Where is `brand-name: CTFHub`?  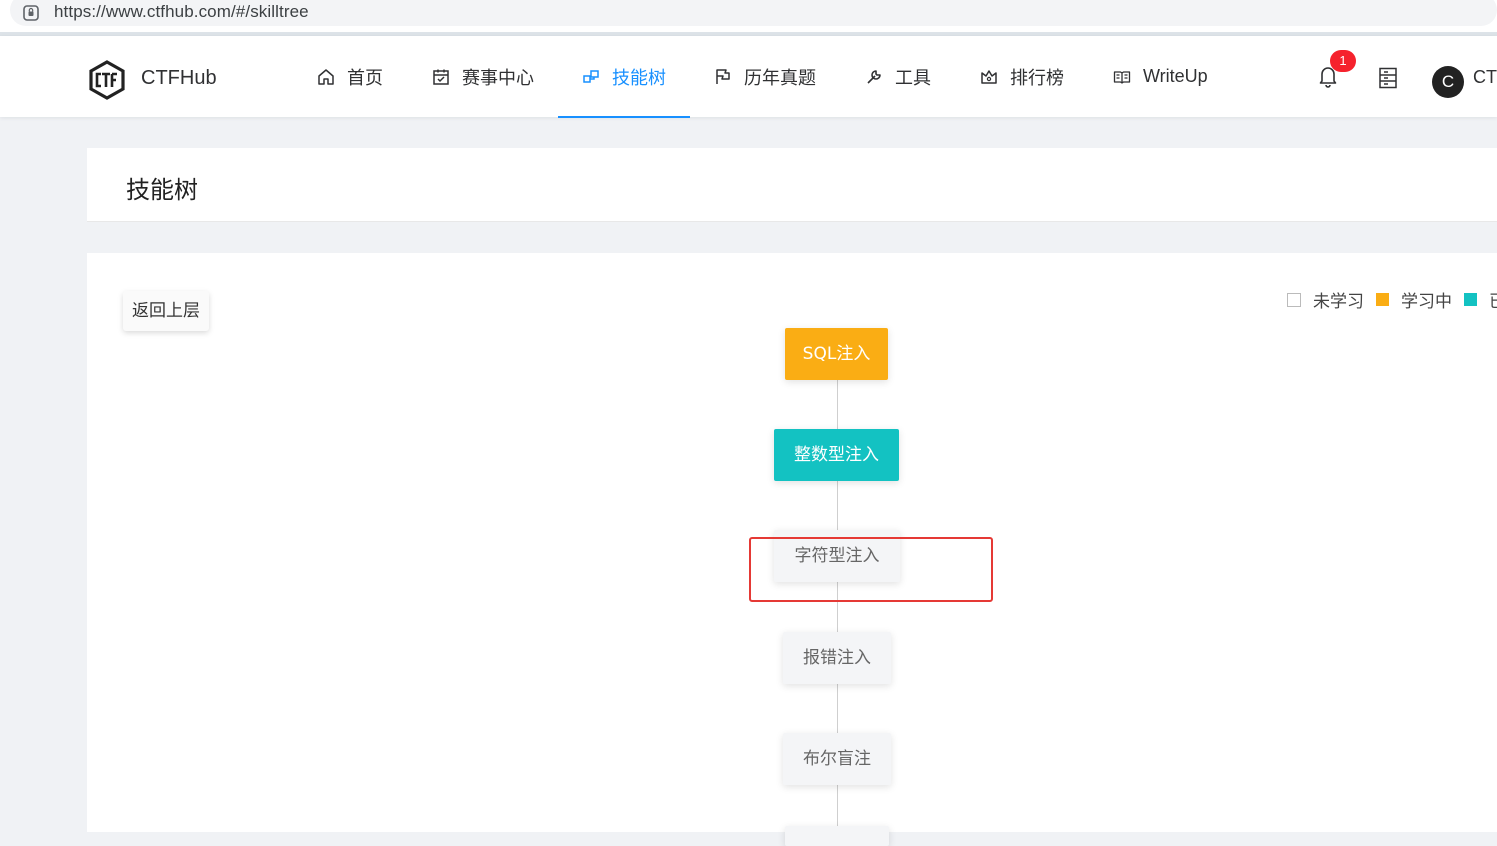 brand-name: CTFHub is located at coordinates (179, 78).